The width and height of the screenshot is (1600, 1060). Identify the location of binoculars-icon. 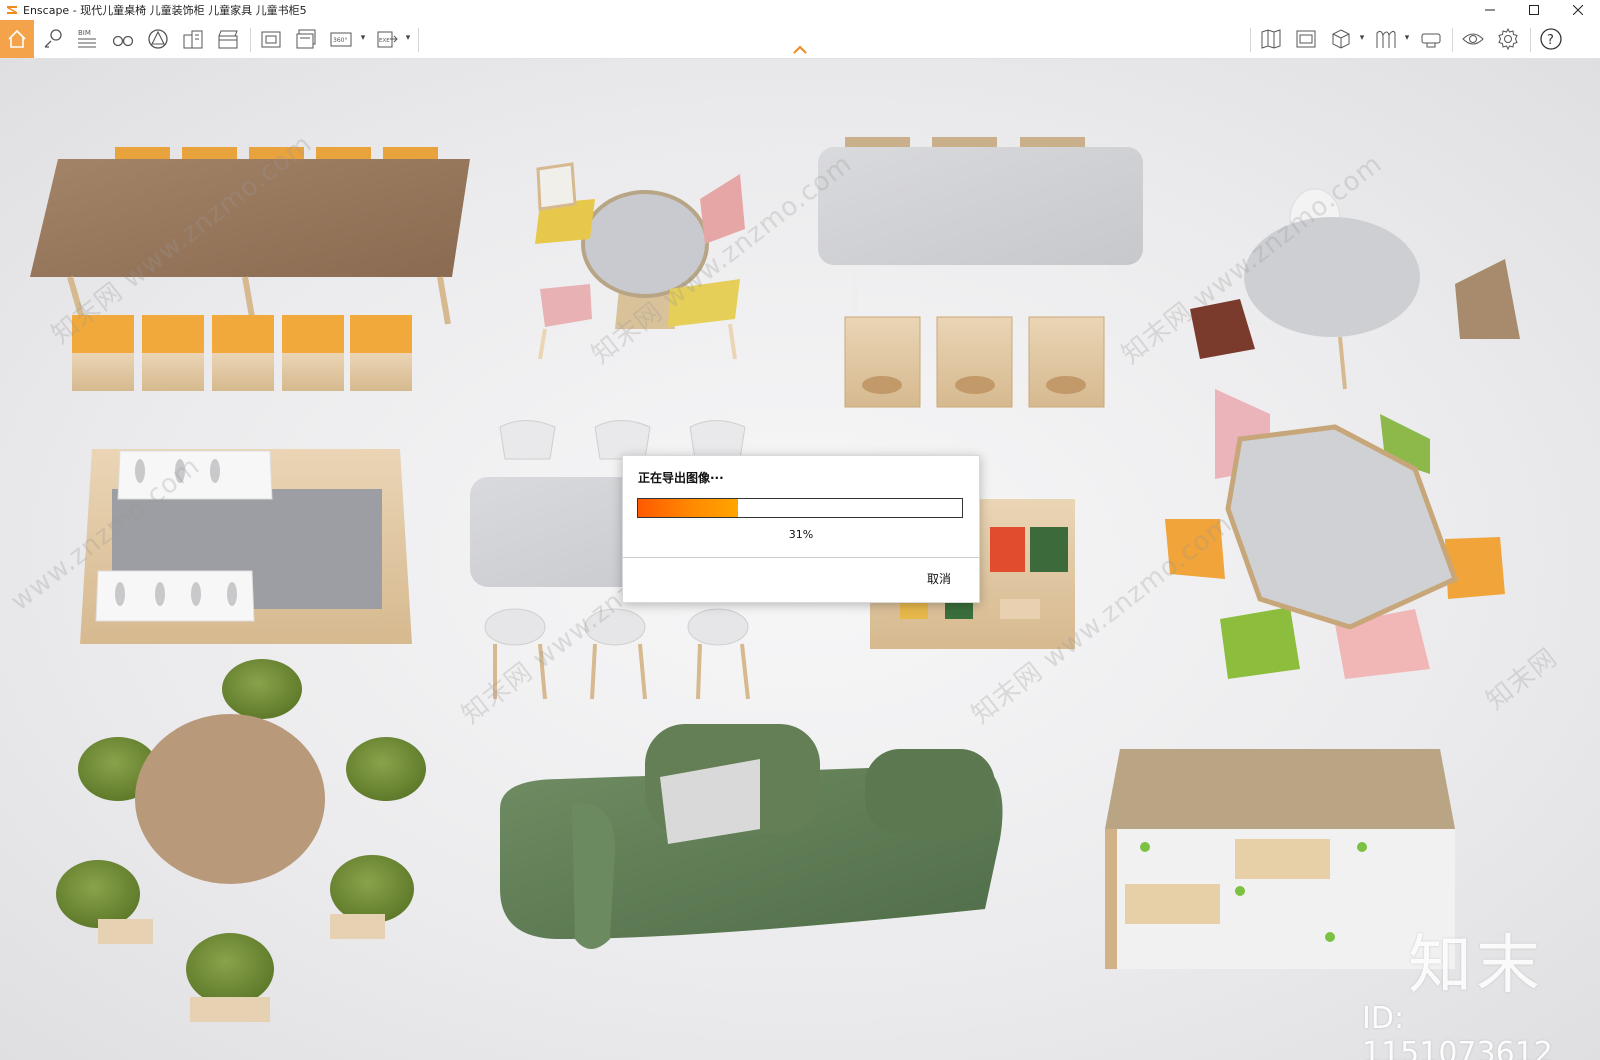
(123, 41).